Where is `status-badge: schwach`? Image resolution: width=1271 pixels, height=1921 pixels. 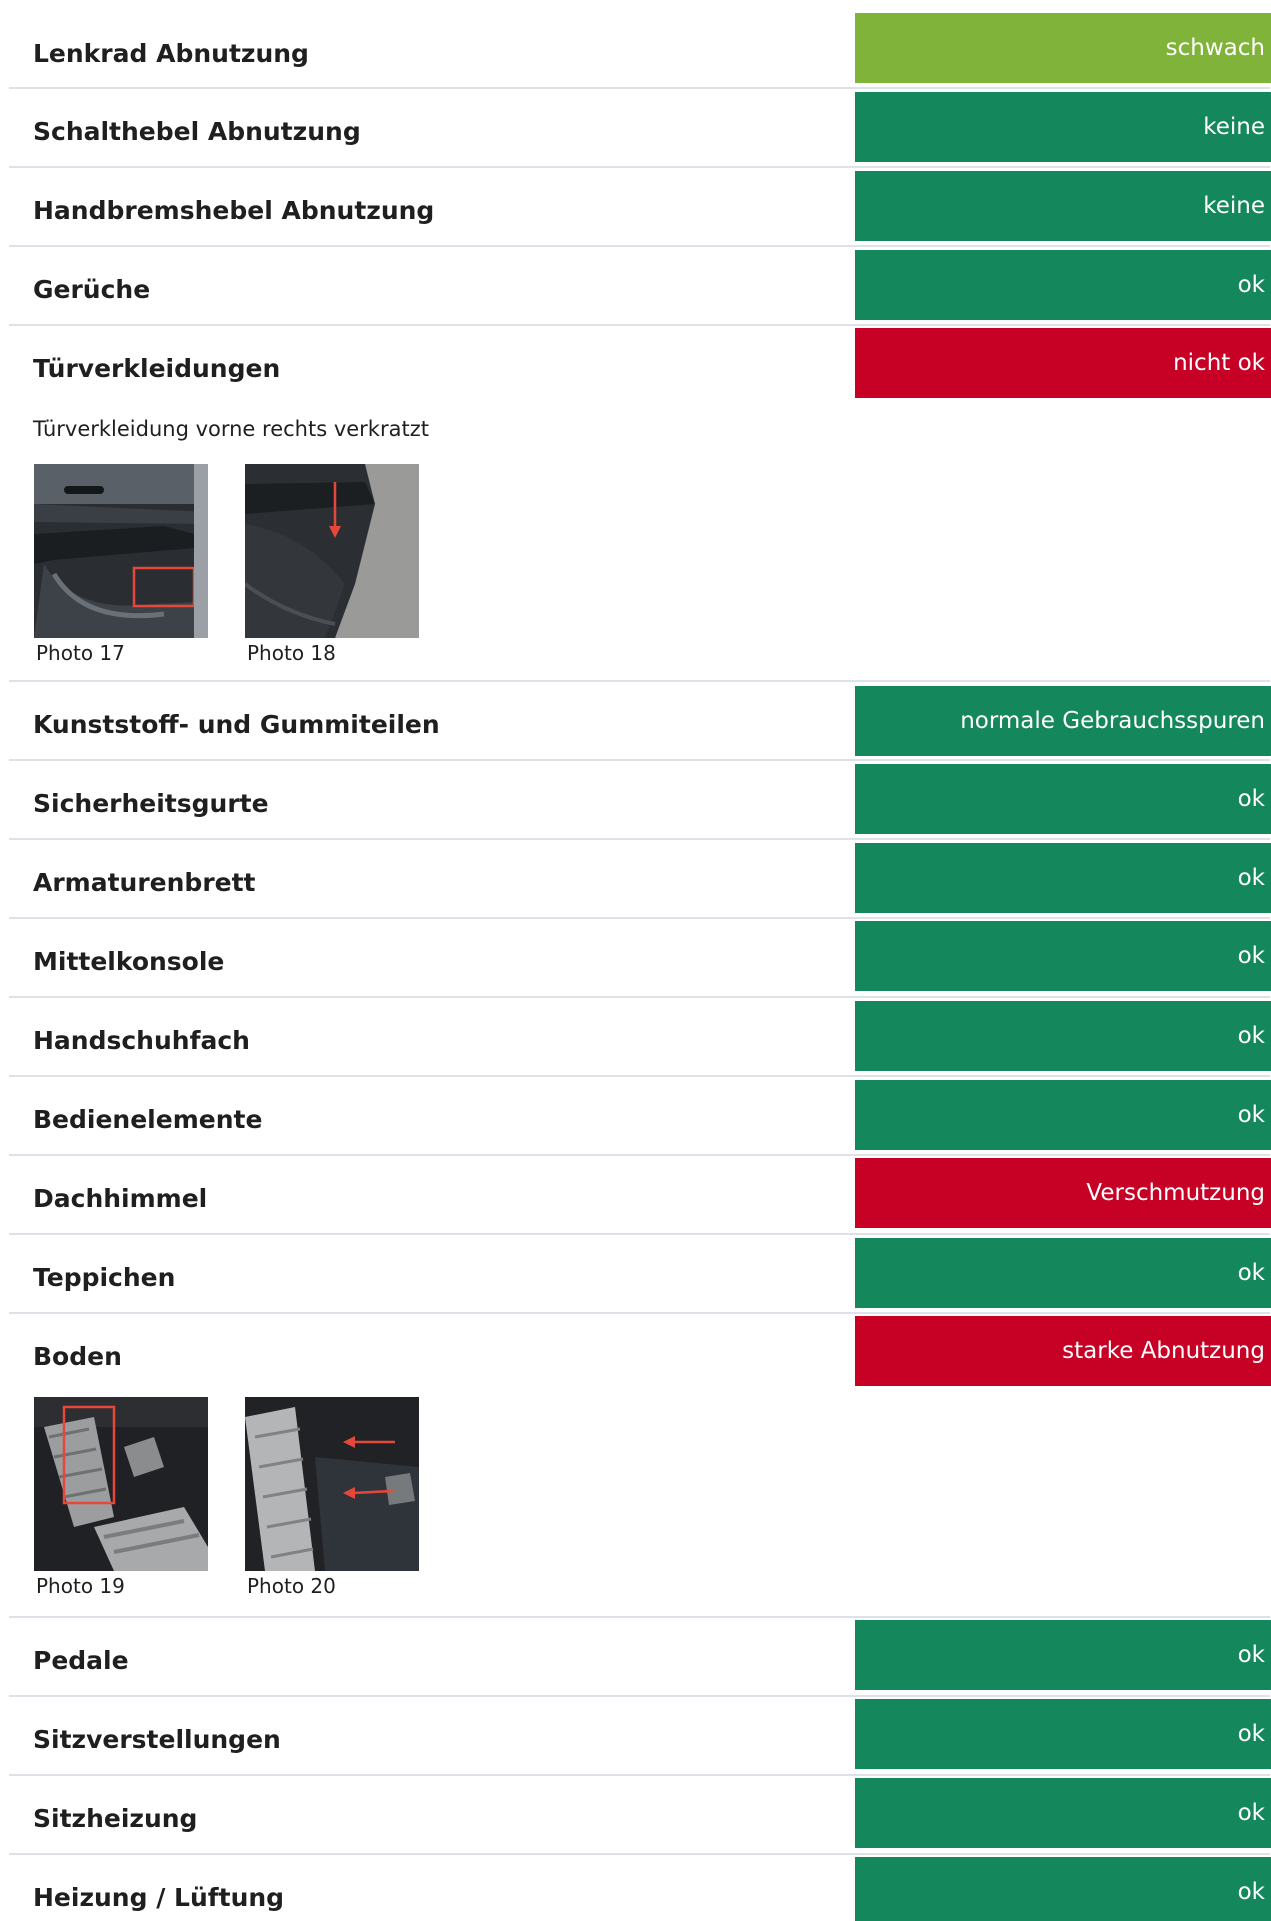 status-badge: schwach is located at coordinates (1063, 48).